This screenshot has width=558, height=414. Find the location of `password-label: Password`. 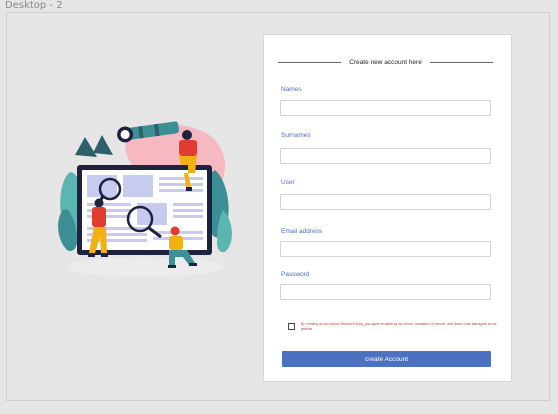

password-label: Password is located at coordinates (295, 274).